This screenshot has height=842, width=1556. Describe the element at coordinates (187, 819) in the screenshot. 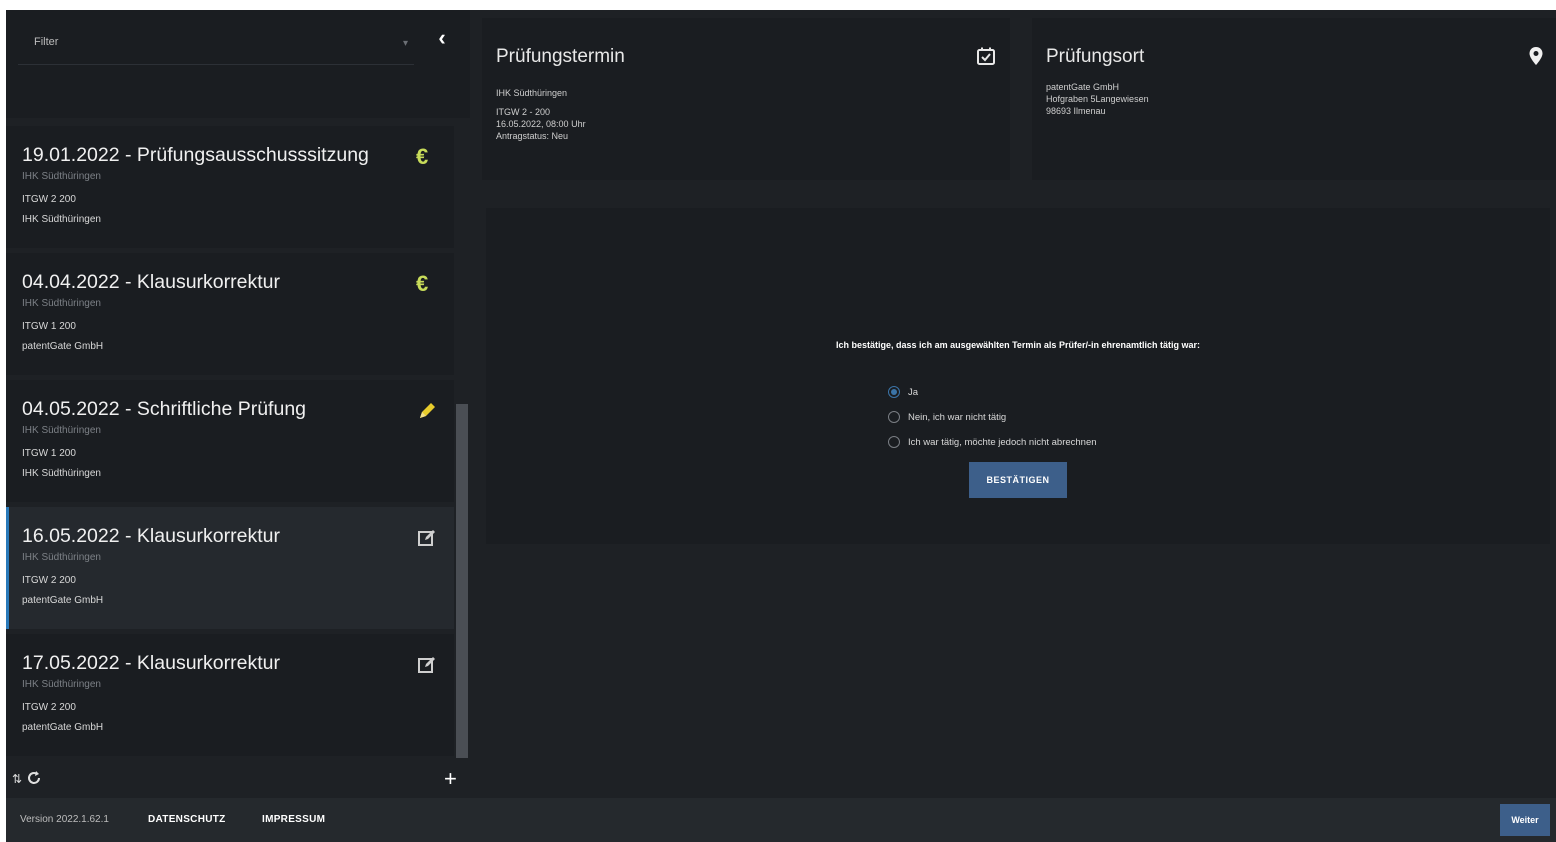

I see `privacy-link: DATENSCHUTZ` at that location.